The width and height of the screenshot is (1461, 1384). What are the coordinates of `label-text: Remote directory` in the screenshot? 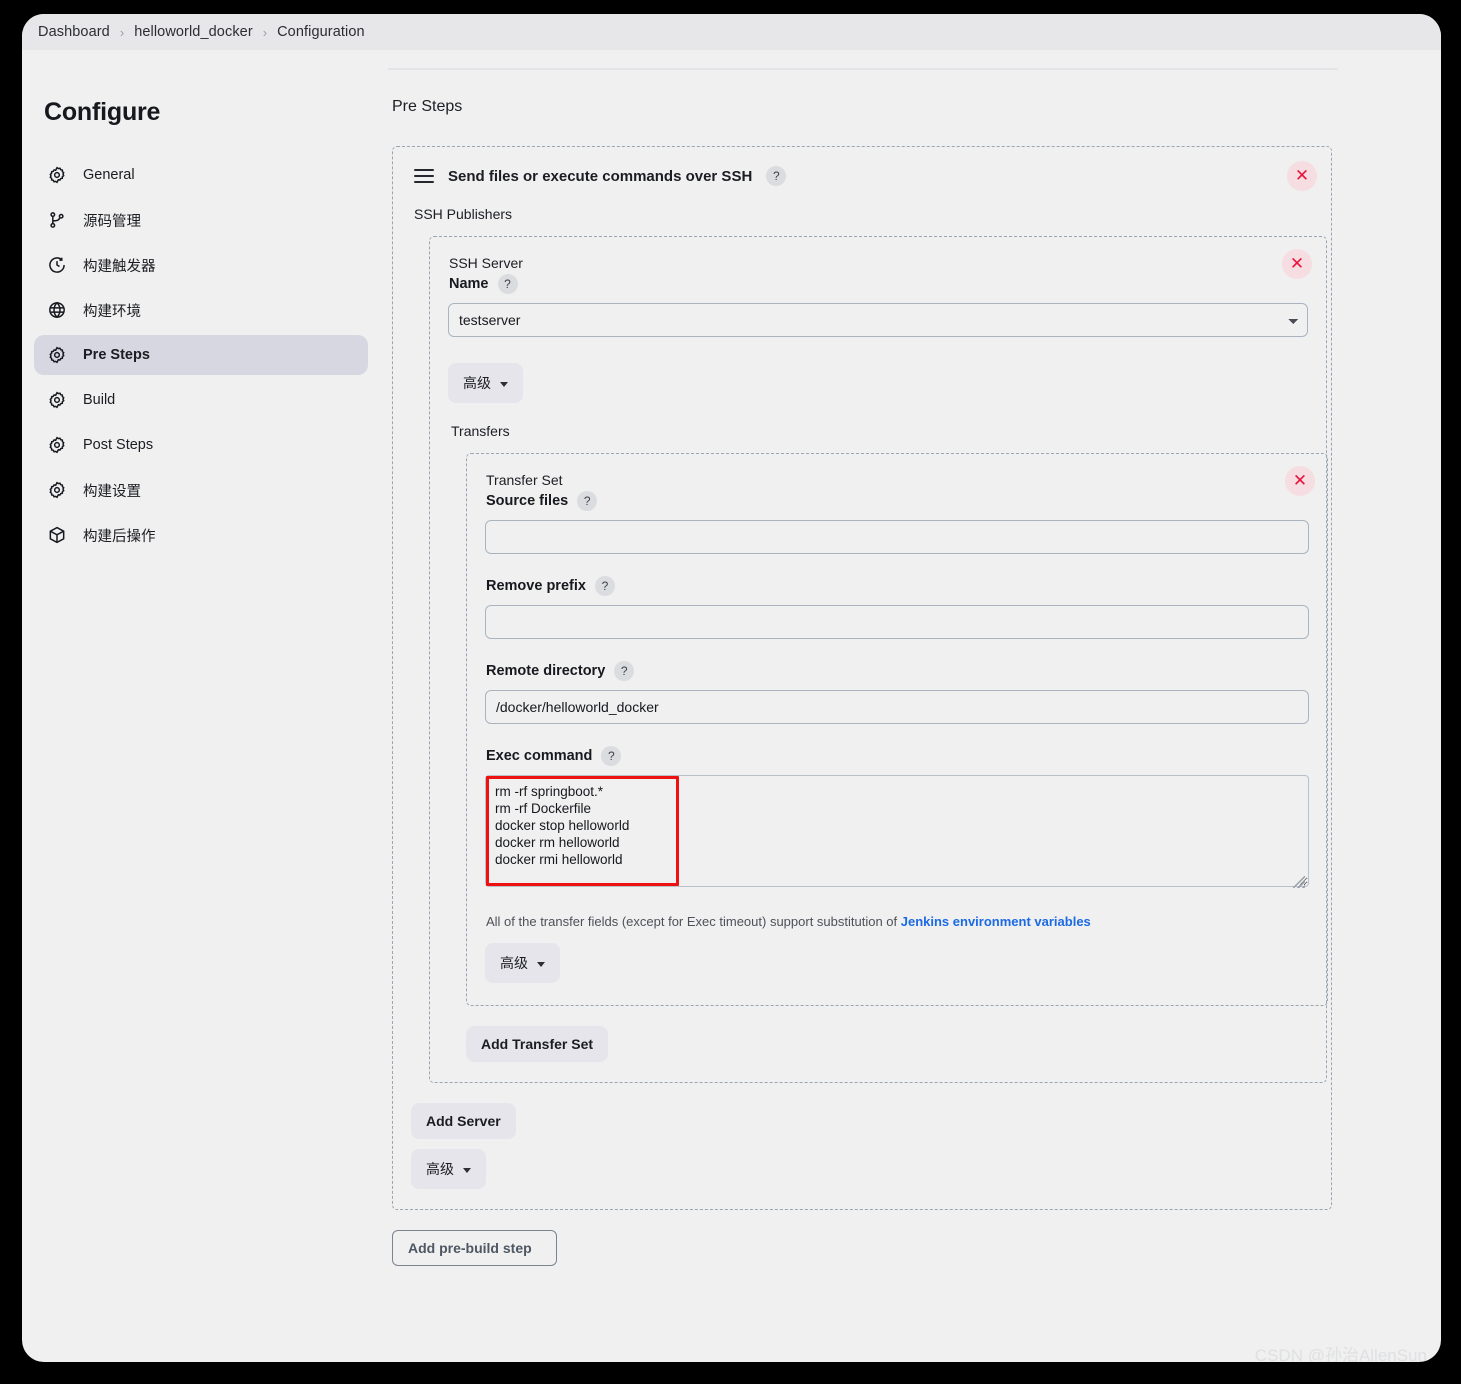 It's located at (546, 671).